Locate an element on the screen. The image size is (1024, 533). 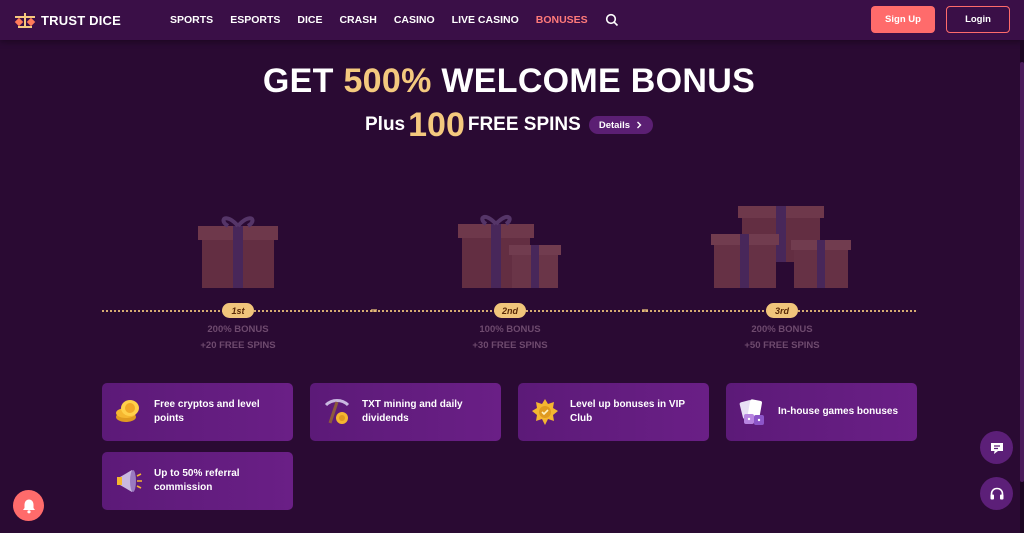
feature-card-vip-club: Level up bonuses in VIP Club is located at coordinates (613, 412).